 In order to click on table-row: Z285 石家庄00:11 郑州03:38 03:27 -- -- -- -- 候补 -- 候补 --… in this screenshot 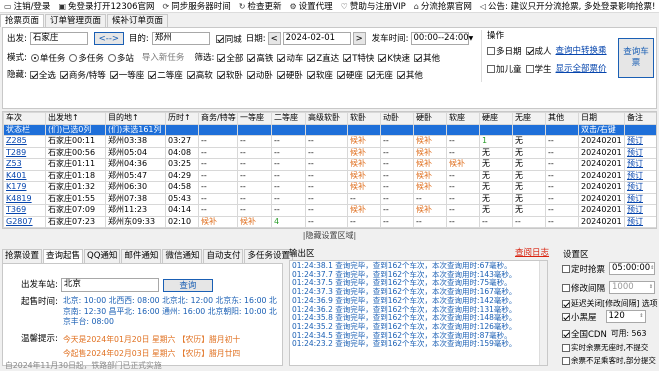, I will do `click(329, 141)`.